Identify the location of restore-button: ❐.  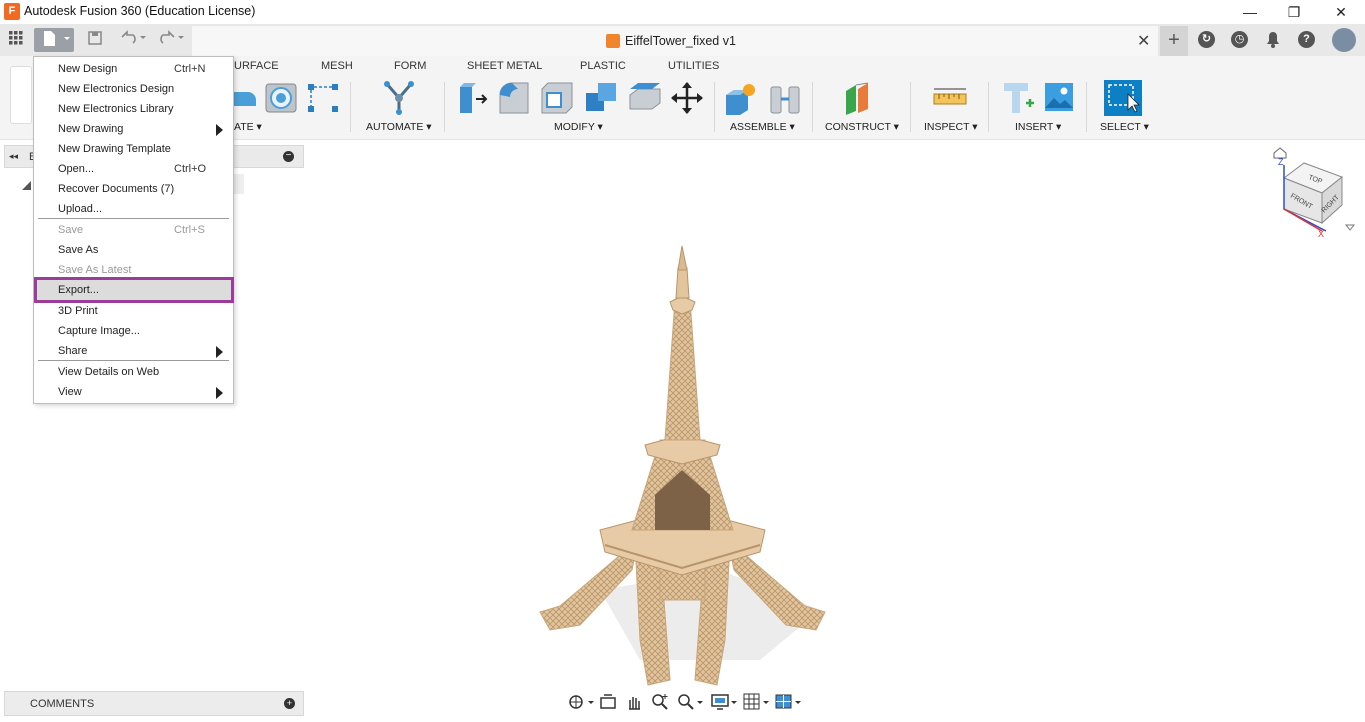
(1294, 12).